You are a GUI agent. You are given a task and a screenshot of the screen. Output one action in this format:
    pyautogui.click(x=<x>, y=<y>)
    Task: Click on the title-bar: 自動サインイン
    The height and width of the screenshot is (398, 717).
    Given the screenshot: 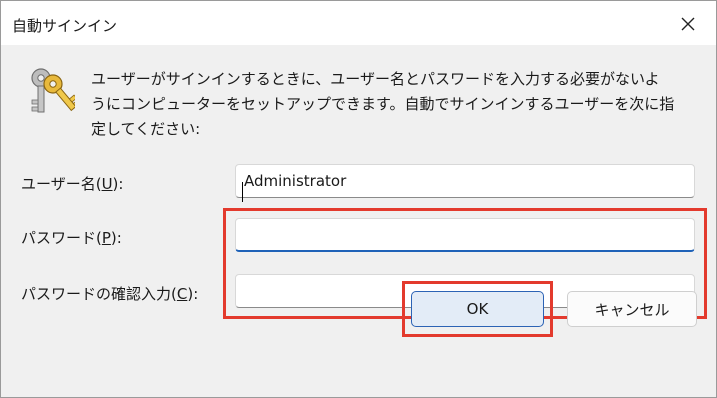 What is the action you would take?
    pyautogui.click(x=358, y=23)
    